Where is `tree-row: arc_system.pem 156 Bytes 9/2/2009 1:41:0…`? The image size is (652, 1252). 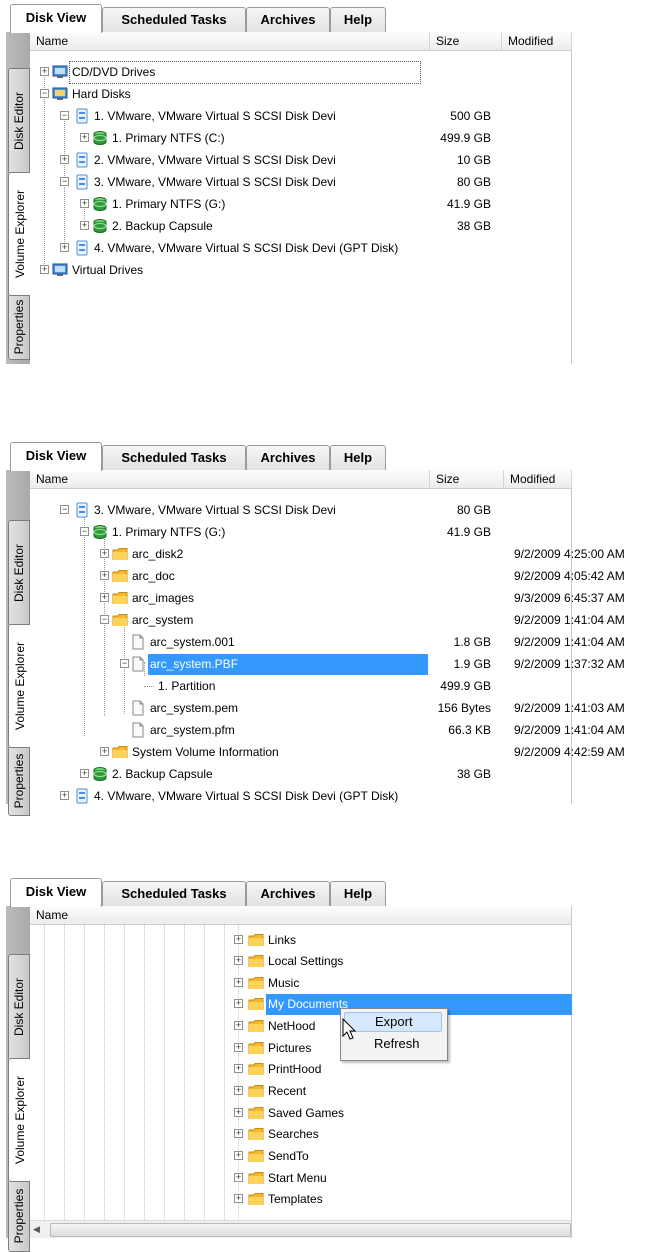
tree-row: arc_system.pem 156 Bytes 9/2/2009 1:41:0… is located at coordinates (327, 708).